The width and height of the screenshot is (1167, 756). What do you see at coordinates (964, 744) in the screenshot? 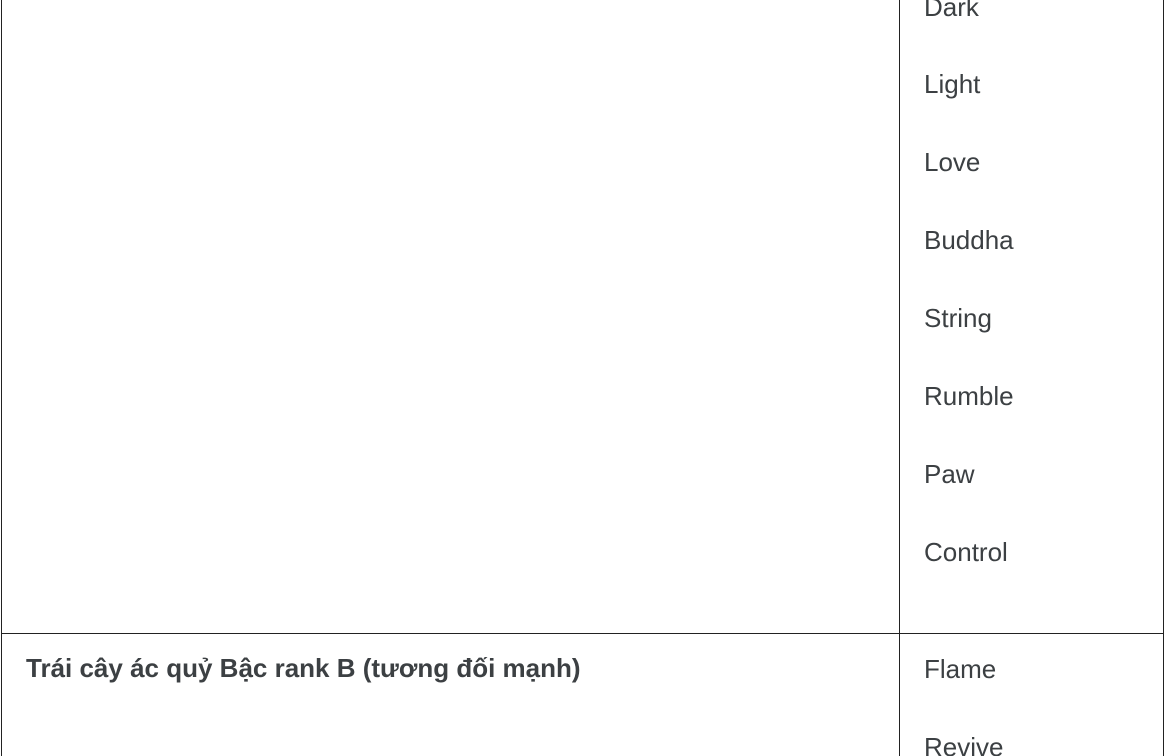
I see `list-item: Revive` at bounding box center [964, 744].